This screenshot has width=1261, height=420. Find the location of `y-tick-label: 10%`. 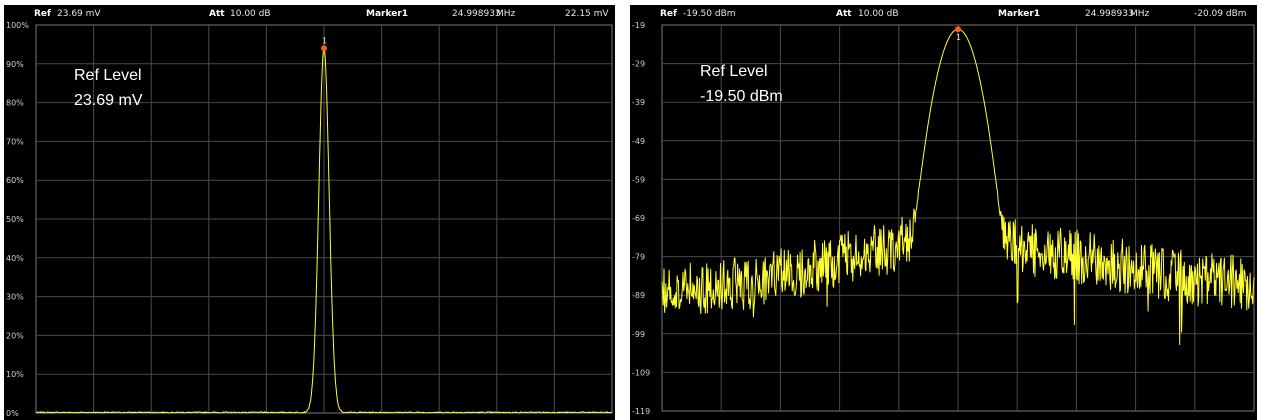

y-tick-label: 10% is located at coordinates (15, 374).